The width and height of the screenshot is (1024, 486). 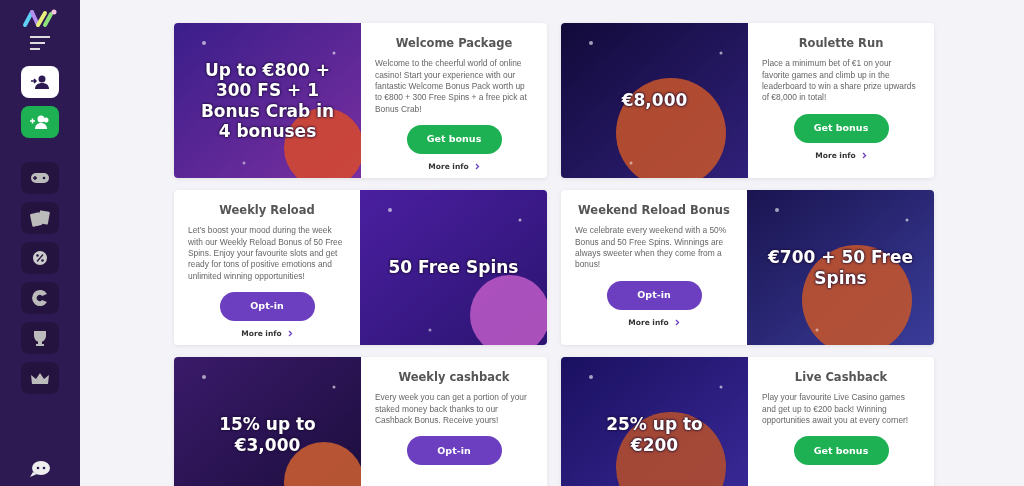 I want to click on promo-description: Place a minimum bet of €1 on your favorite games and climb up in the leaderboard to win a share prize upwards of €8,000 in total!, so click(x=839, y=81).